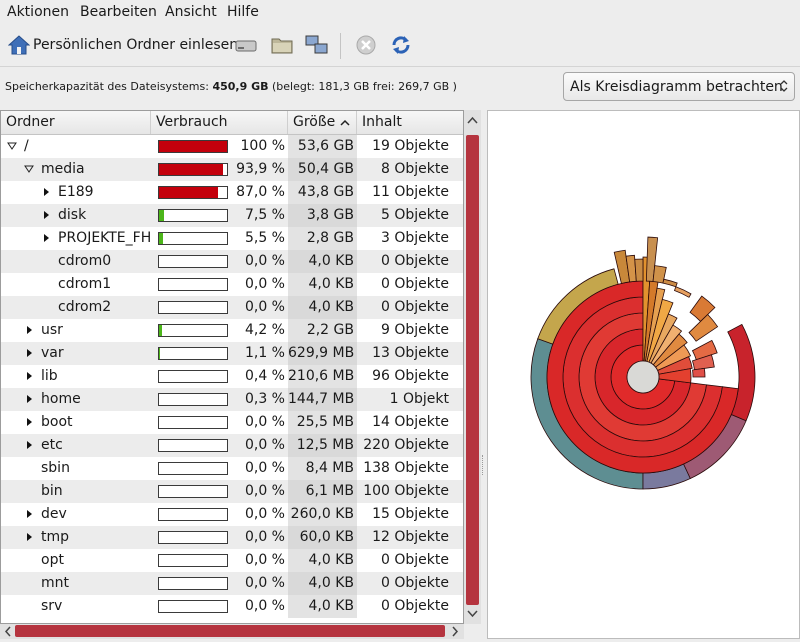 The width and height of the screenshot is (800, 642). What do you see at coordinates (232, 330) in the screenshot?
I see `table-row: usr 4,2 % 2,2 GB 9 Objekte` at bounding box center [232, 330].